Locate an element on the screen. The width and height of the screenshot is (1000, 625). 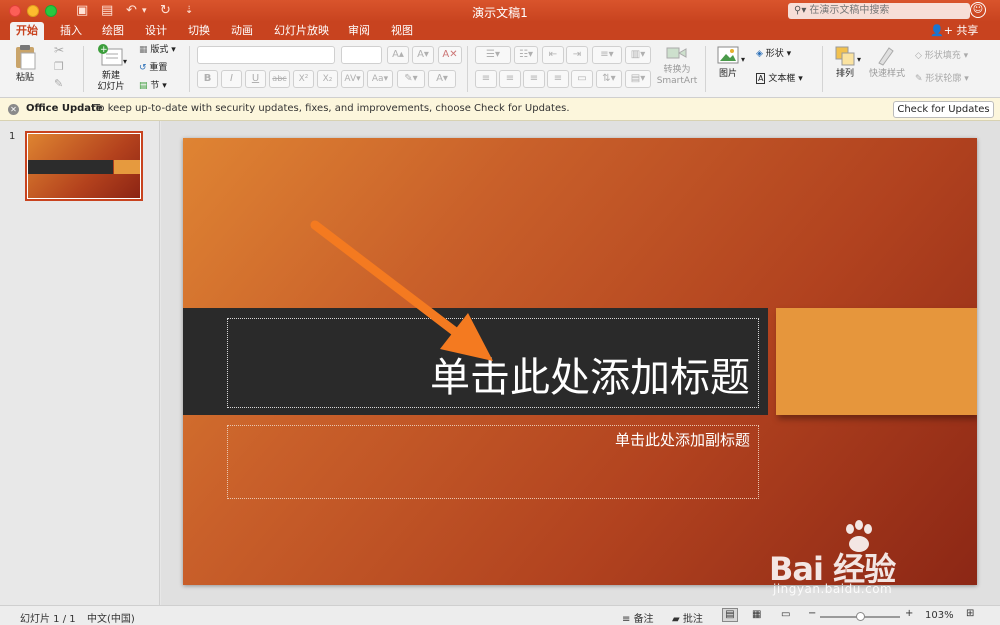
tab-view: 视图 is located at coordinates (402, 31).